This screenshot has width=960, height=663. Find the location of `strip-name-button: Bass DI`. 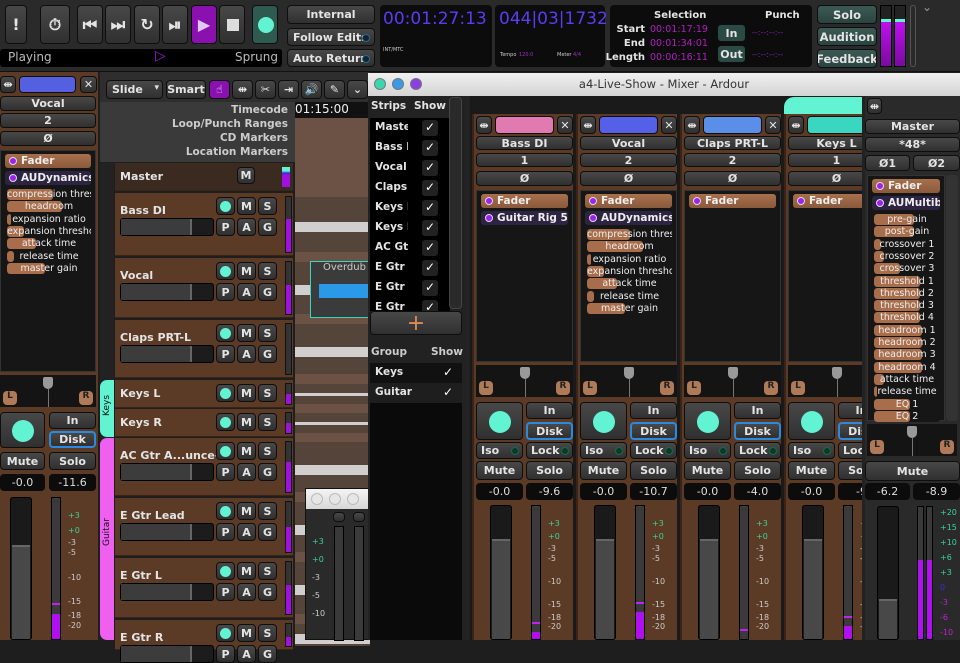

strip-name-button: Bass DI is located at coordinates (524, 143).